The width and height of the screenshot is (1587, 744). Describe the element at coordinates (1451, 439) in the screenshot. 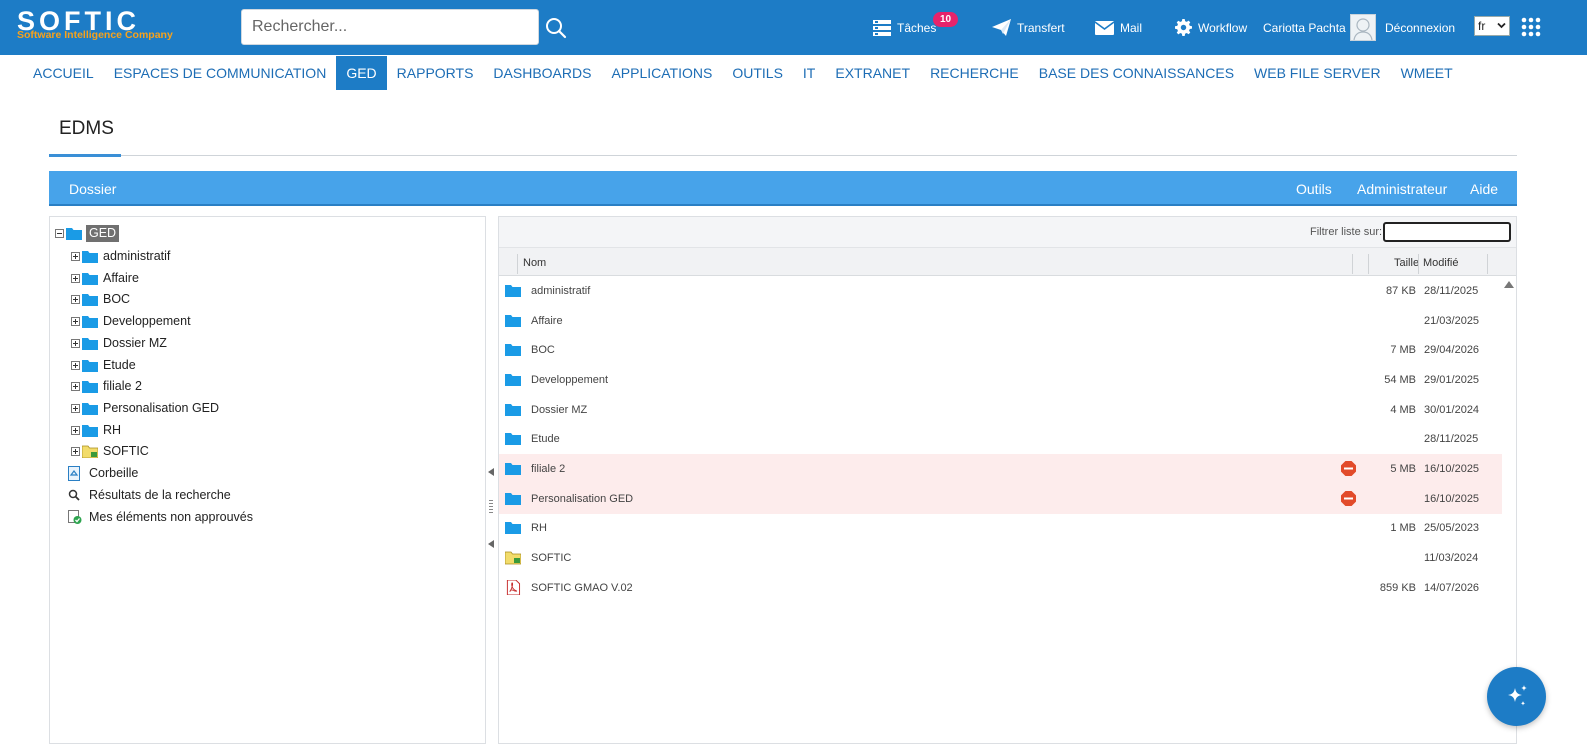

I see `item-modified: 28/11/2025` at that location.